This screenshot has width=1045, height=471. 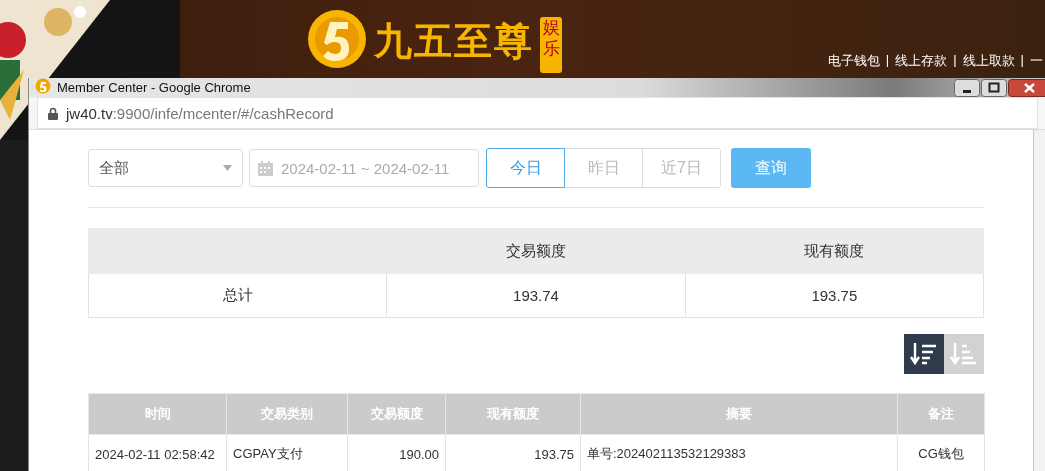 What do you see at coordinates (964, 354) in the screenshot?
I see `sort-ascending-icon` at bounding box center [964, 354].